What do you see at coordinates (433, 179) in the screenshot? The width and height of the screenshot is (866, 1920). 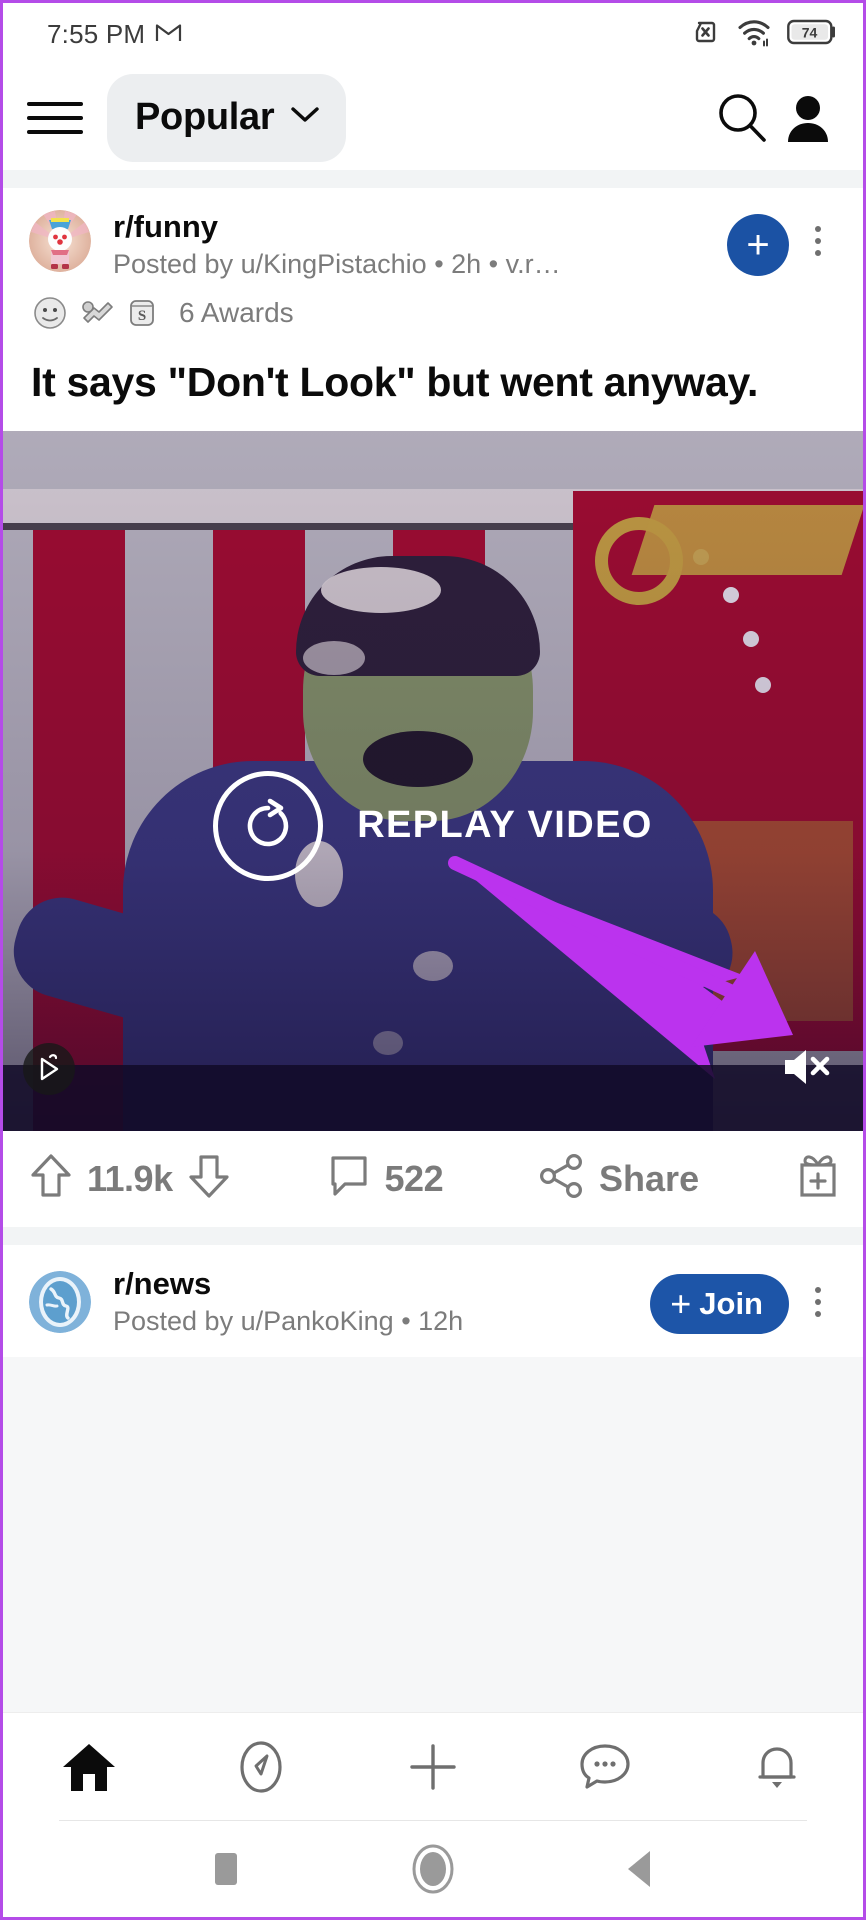 I see `feed-top-gap` at bounding box center [433, 179].